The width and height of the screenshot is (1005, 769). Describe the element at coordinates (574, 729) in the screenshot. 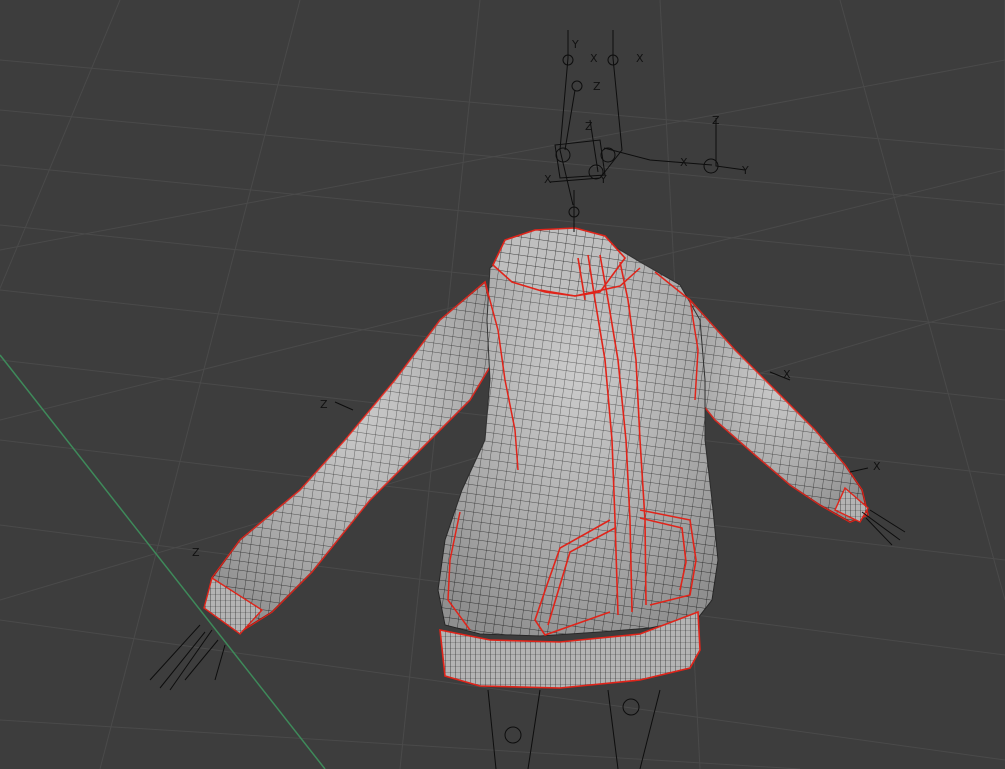

I see `leg-bones` at that location.